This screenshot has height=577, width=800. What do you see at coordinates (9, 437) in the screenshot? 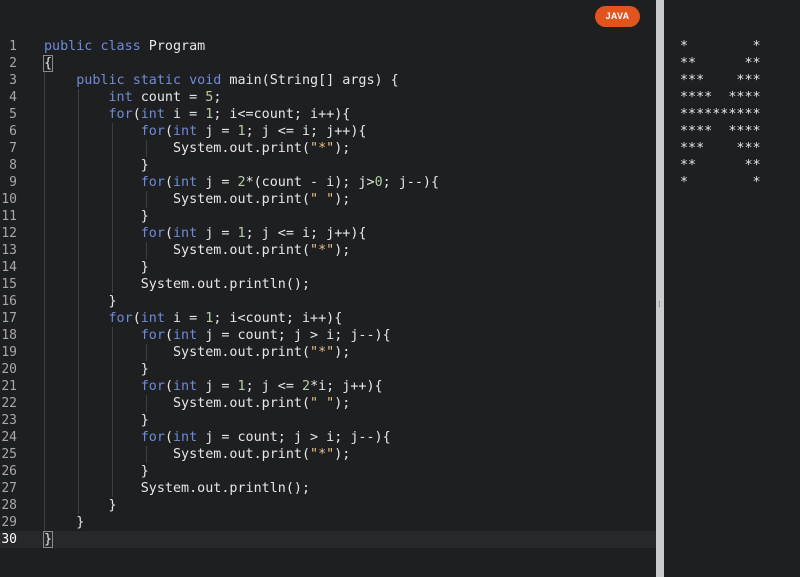
I see `line-number: 24` at bounding box center [9, 437].